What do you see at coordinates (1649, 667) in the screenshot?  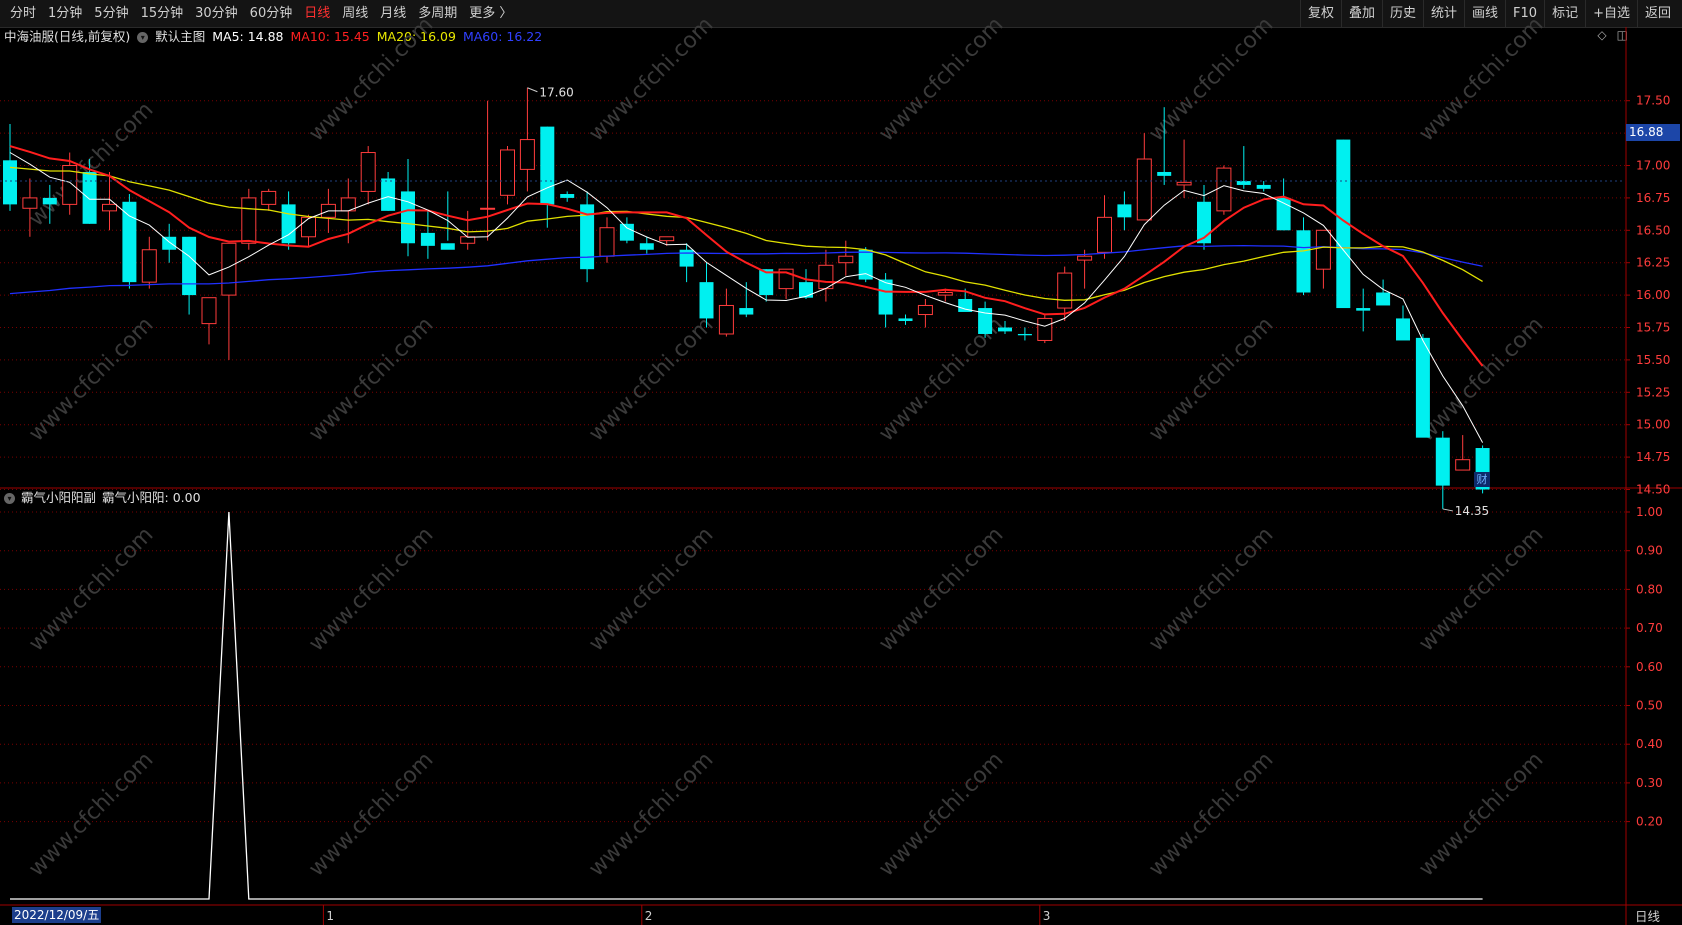 I see `sub-tick-label: 0.60` at bounding box center [1649, 667].